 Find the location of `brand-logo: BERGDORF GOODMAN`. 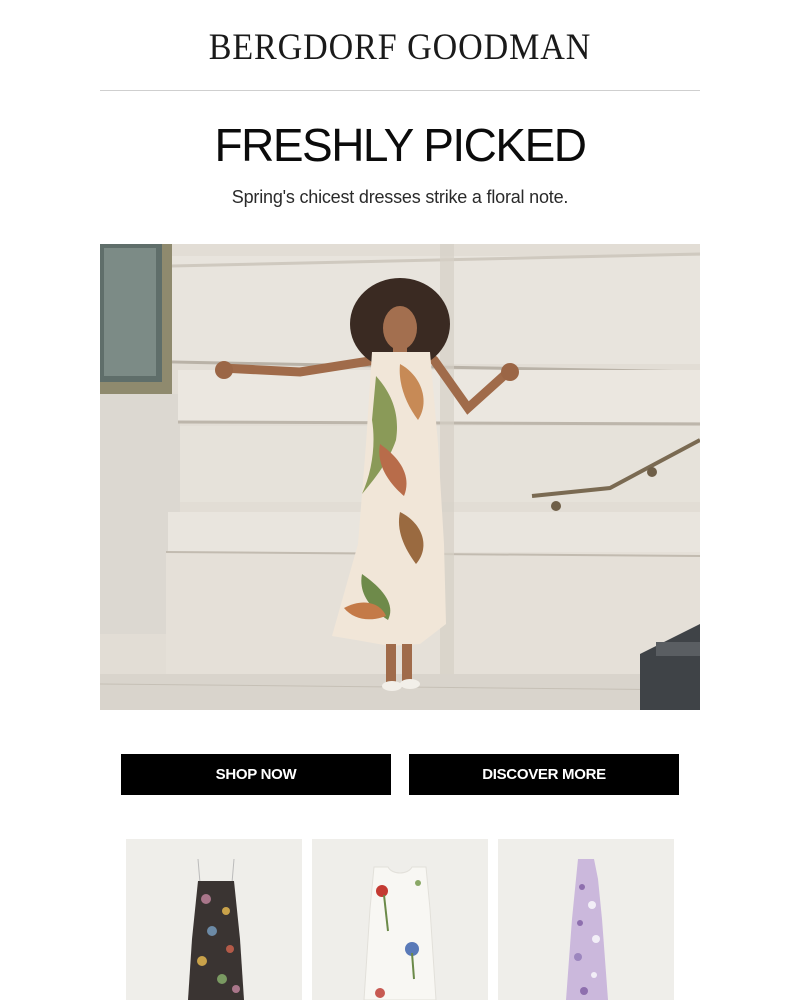

brand-logo: BERGDORF GOODMAN is located at coordinates (400, 47).